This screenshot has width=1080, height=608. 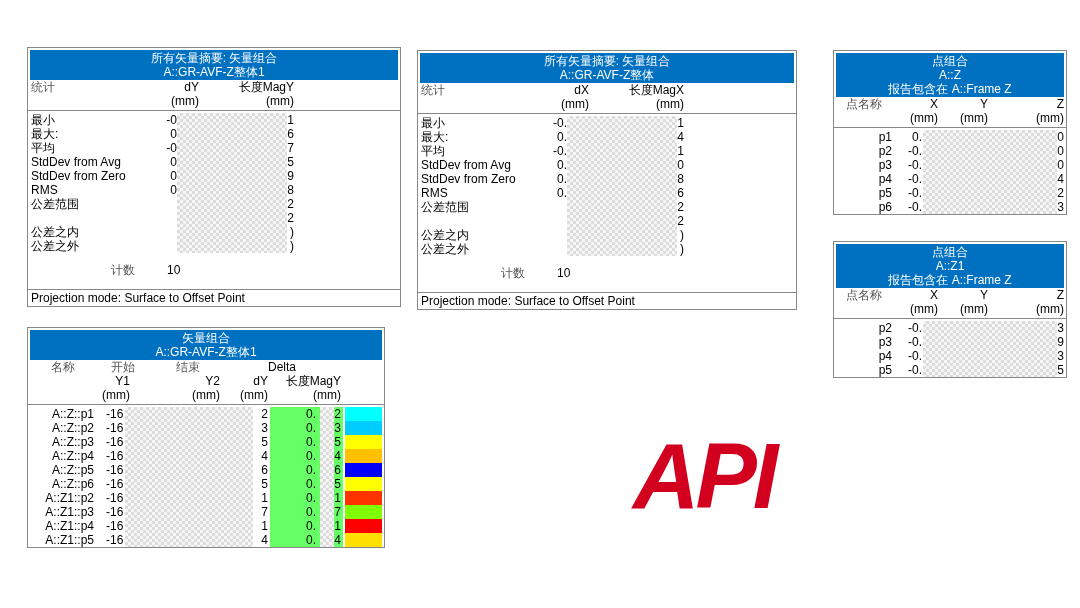 I want to click on table-cell-text: 7, so click(x=290, y=148).